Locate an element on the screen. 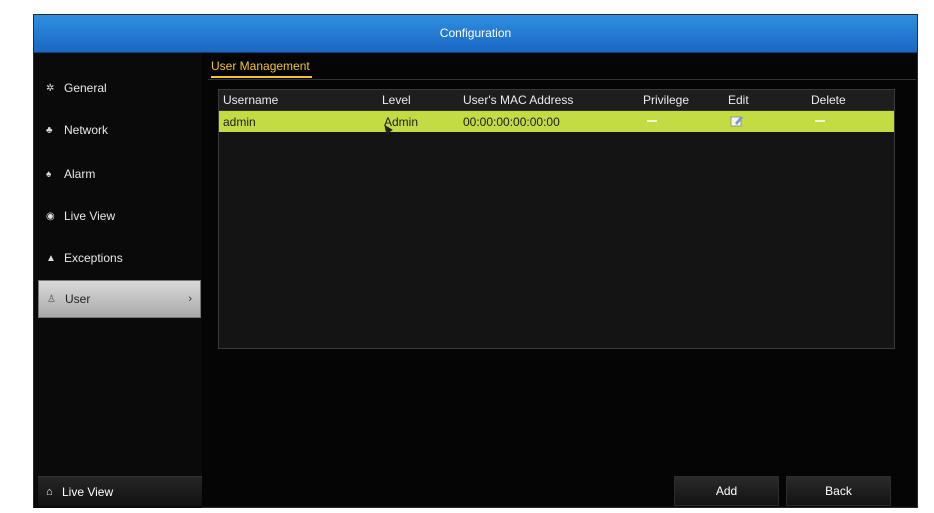 The height and width of the screenshot is (513, 934). sidebar-item-general: ✲ General is located at coordinates (119, 88).